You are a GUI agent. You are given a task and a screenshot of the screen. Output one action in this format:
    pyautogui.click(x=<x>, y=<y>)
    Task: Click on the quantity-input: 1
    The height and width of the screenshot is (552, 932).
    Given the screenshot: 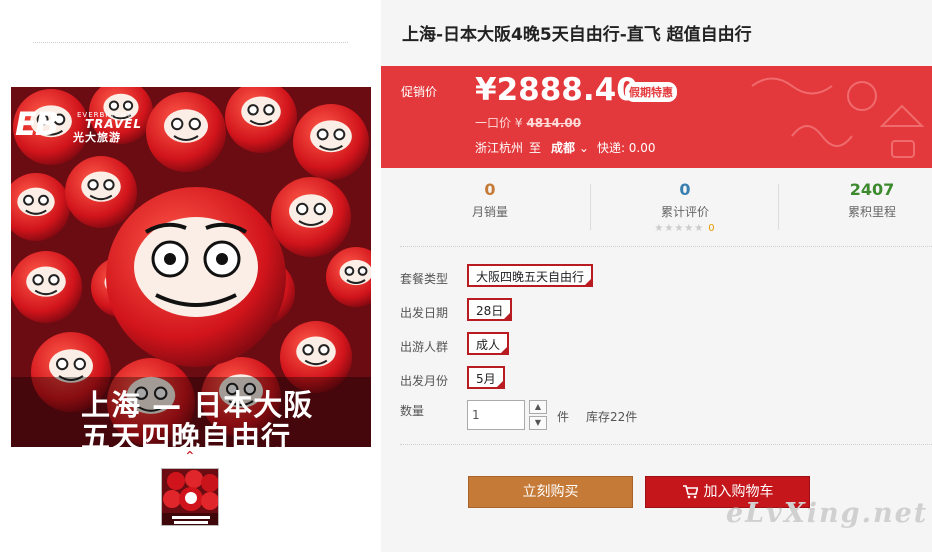 What is the action you would take?
    pyautogui.click(x=496, y=415)
    